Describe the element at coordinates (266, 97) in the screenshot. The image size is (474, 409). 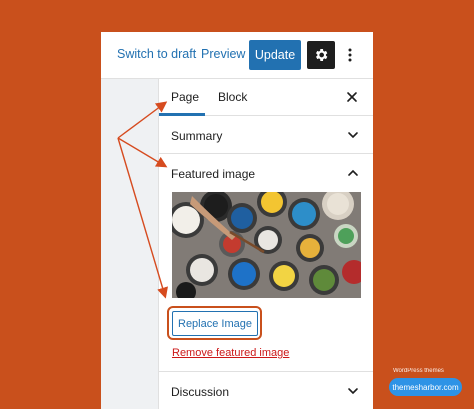
I see `sidebar-tabs: Page Block` at that location.